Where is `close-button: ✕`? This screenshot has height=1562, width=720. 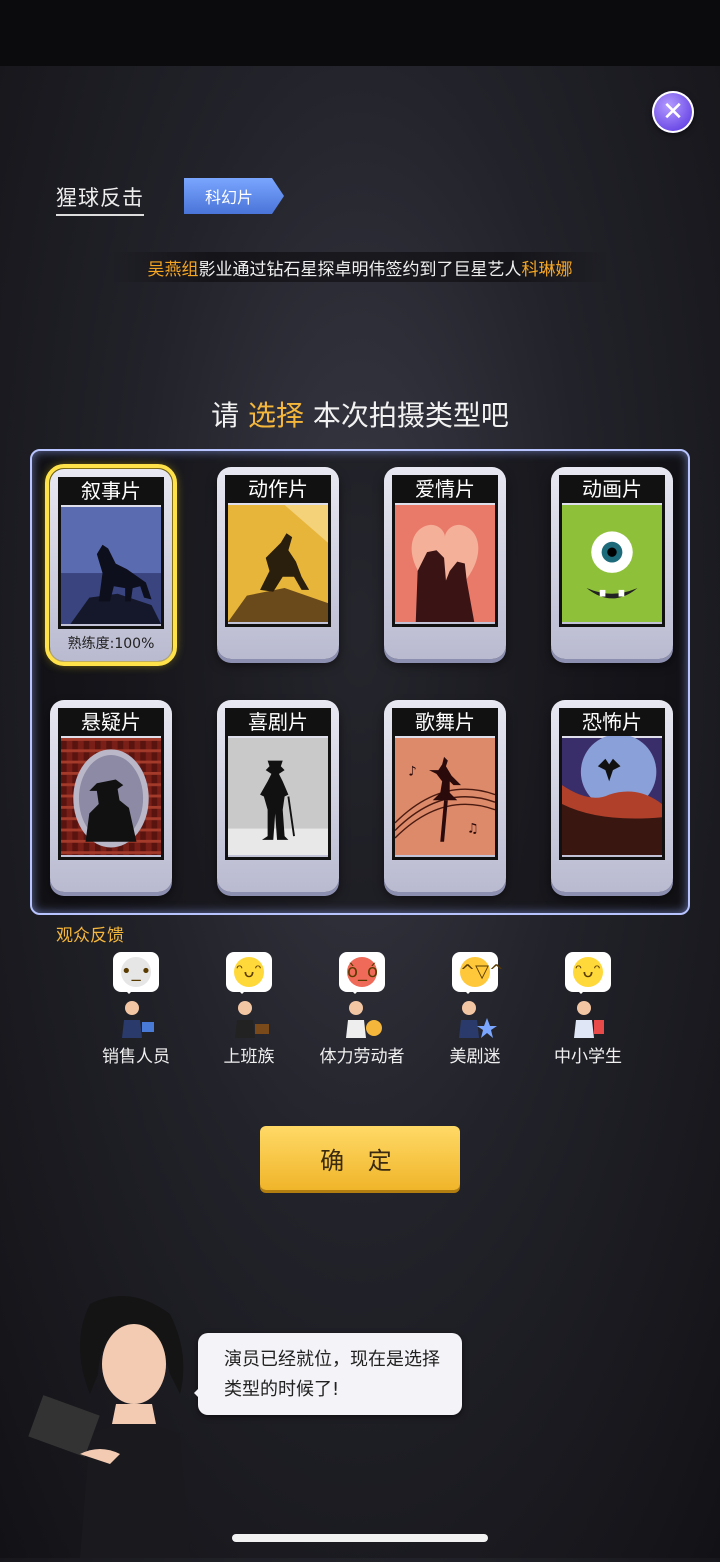
close-button: ✕ is located at coordinates (673, 112).